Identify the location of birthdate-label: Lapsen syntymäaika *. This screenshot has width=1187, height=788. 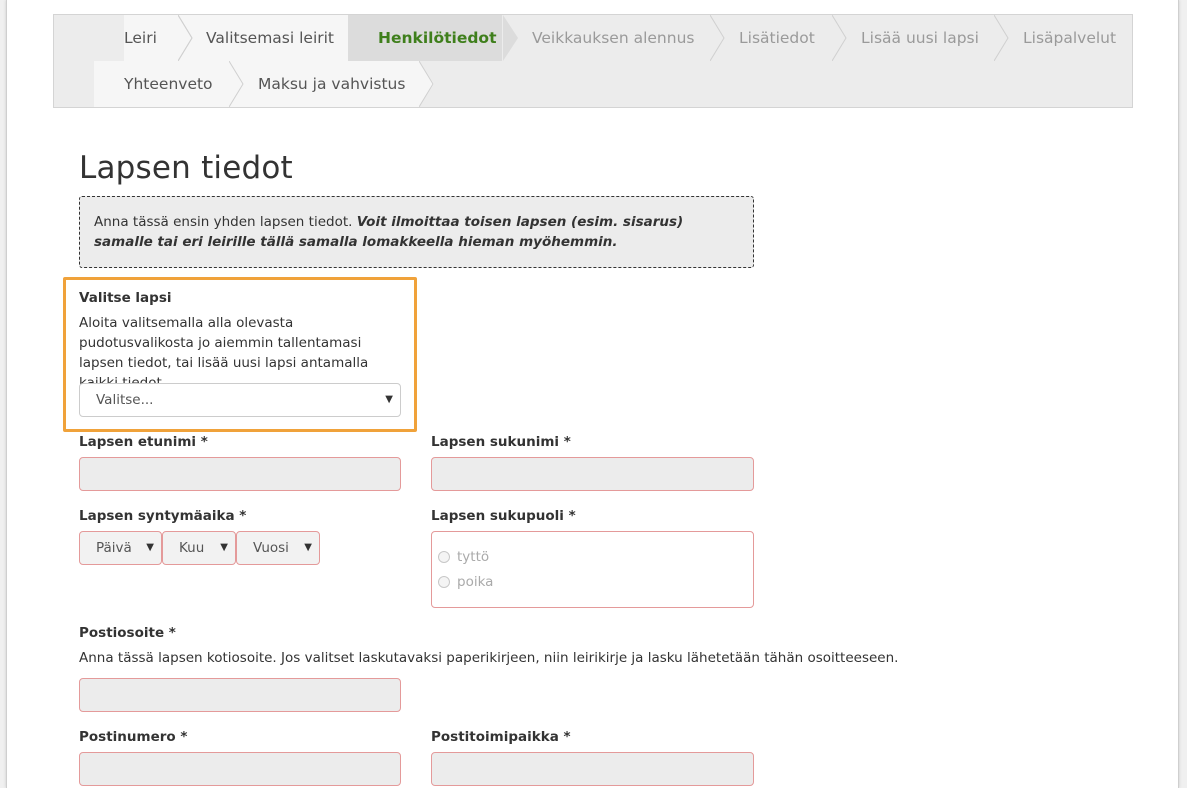
(163, 516).